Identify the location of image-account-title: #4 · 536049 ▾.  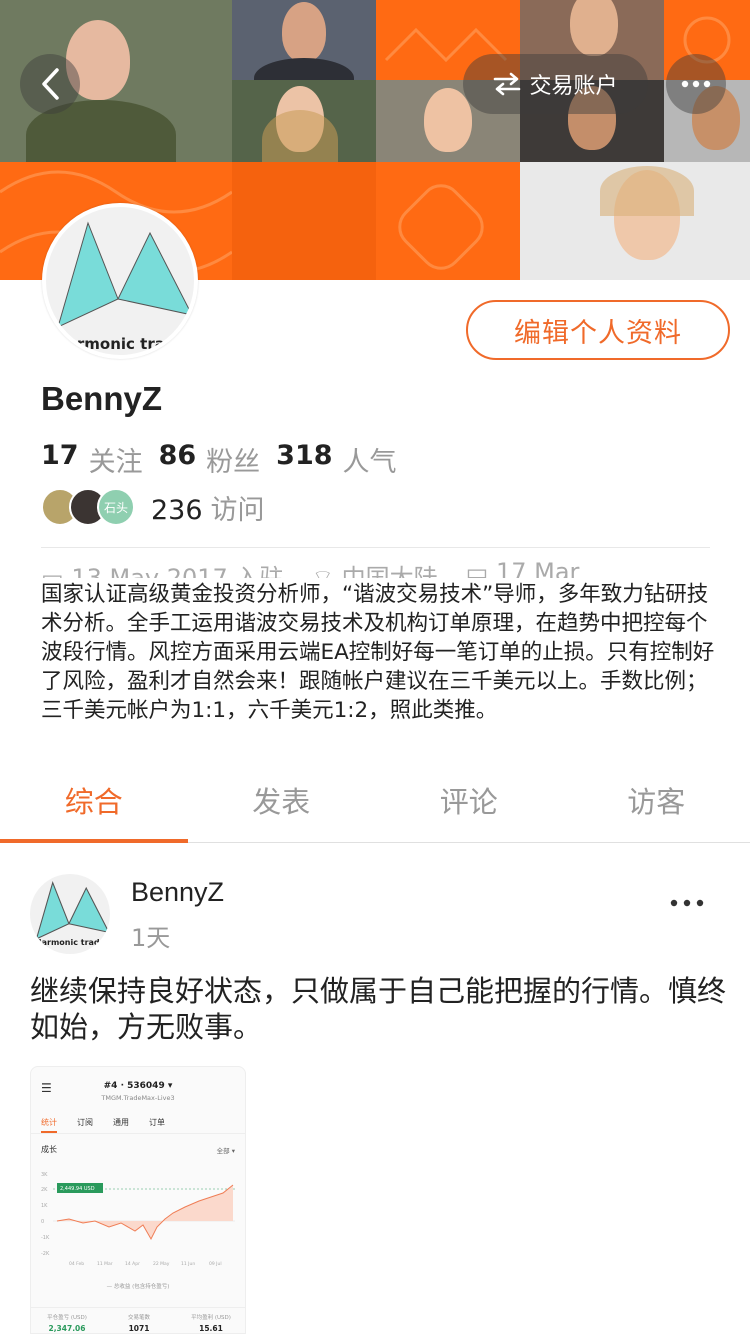
(138, 1086).